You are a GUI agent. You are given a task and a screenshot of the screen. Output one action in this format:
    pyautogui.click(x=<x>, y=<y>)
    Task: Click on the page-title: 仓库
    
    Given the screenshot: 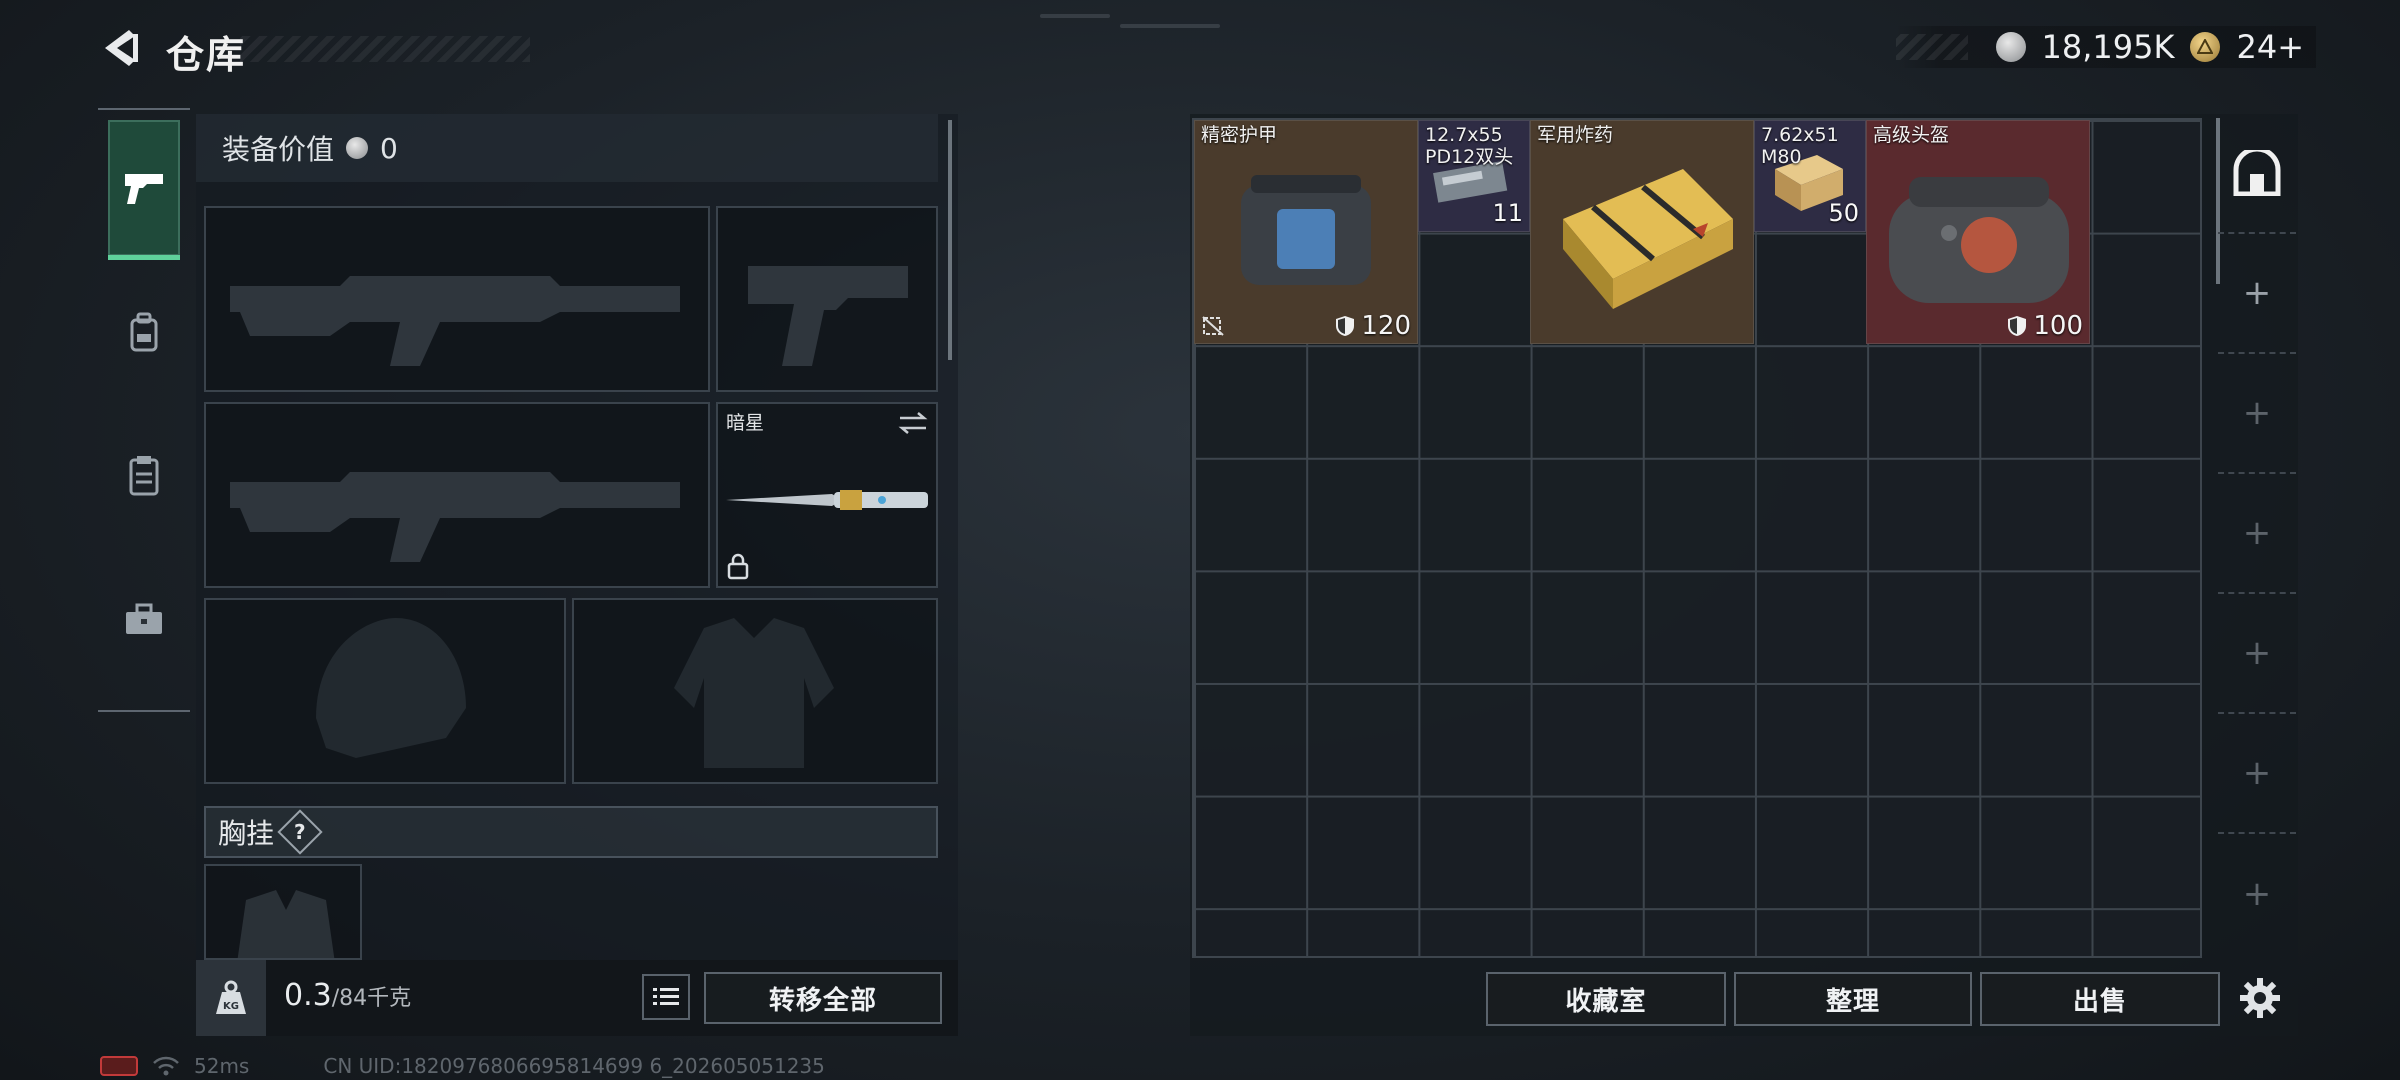 What is the action you would take?
    pyautogui.click(x=206, y=55)
    